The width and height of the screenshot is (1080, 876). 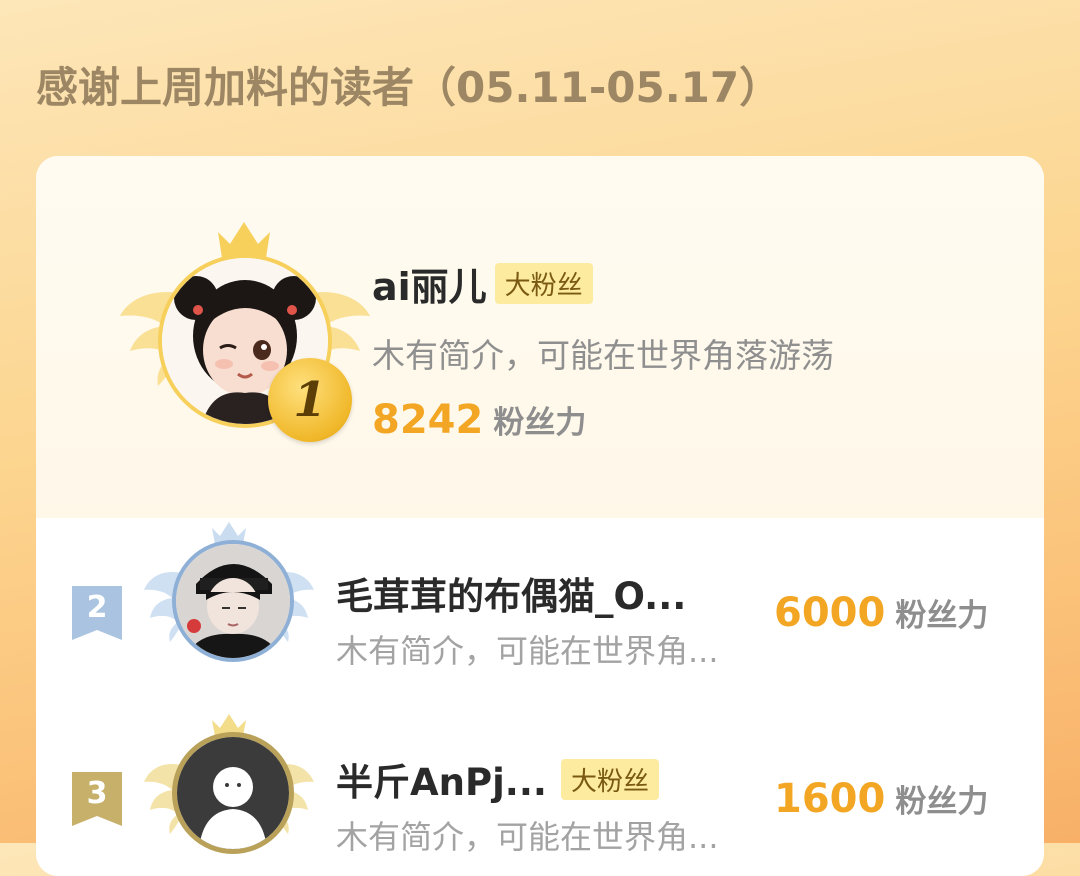 I want to click on reader-score: 1600 粉丝力, so click(x=881, y=799).